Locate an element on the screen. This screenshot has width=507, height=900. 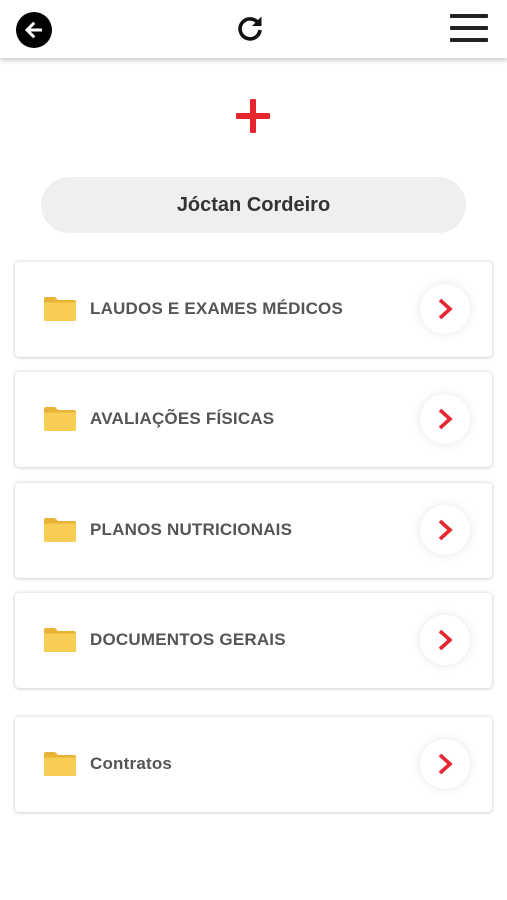
folder-label: AVALIAÇÕES FÍSICAS is located at coordinates (182, 418).